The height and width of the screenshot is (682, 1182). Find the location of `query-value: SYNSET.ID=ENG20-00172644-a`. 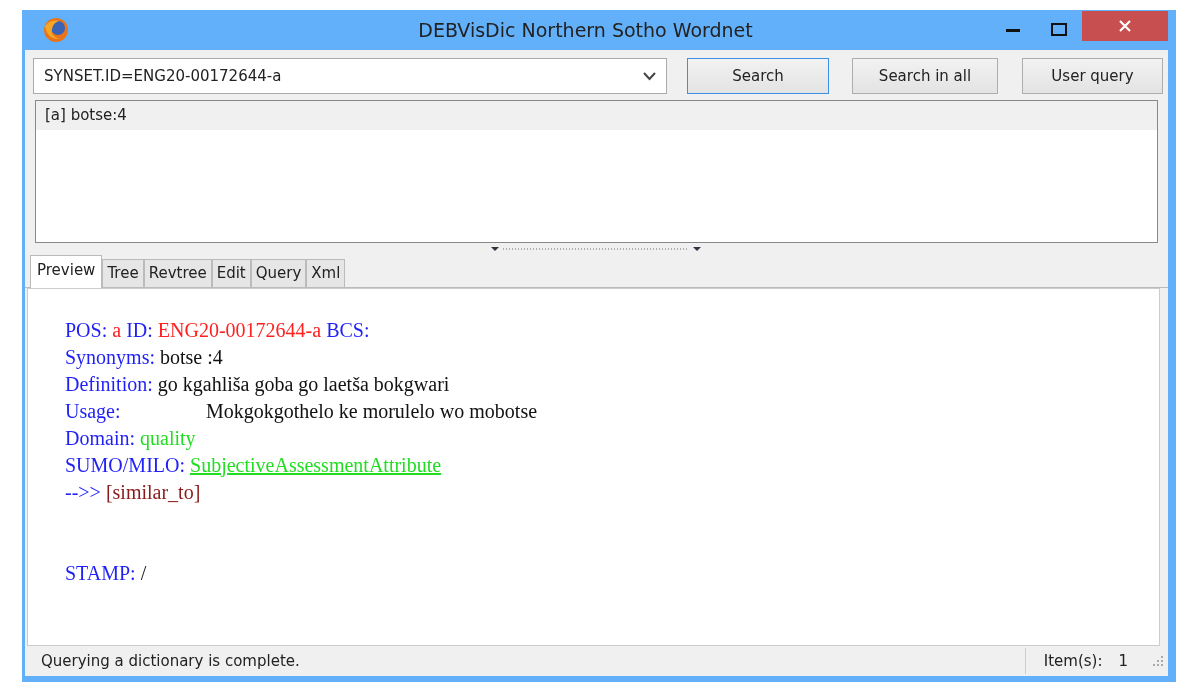

query-value: SYNSET.ID=ENG20-00172644-a is located at coordinates (163, 76).